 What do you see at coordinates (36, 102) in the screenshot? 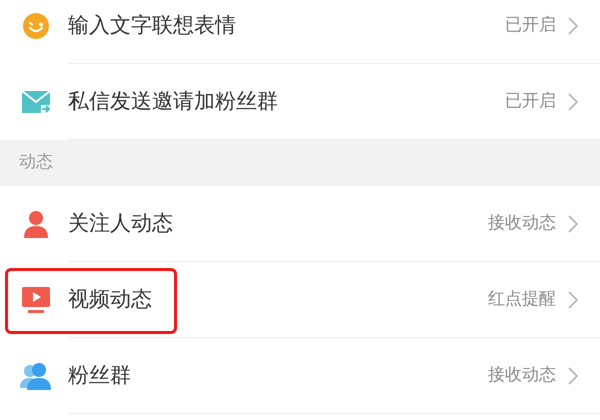
I see `envelope-icon` at bounding box center [36, 102].